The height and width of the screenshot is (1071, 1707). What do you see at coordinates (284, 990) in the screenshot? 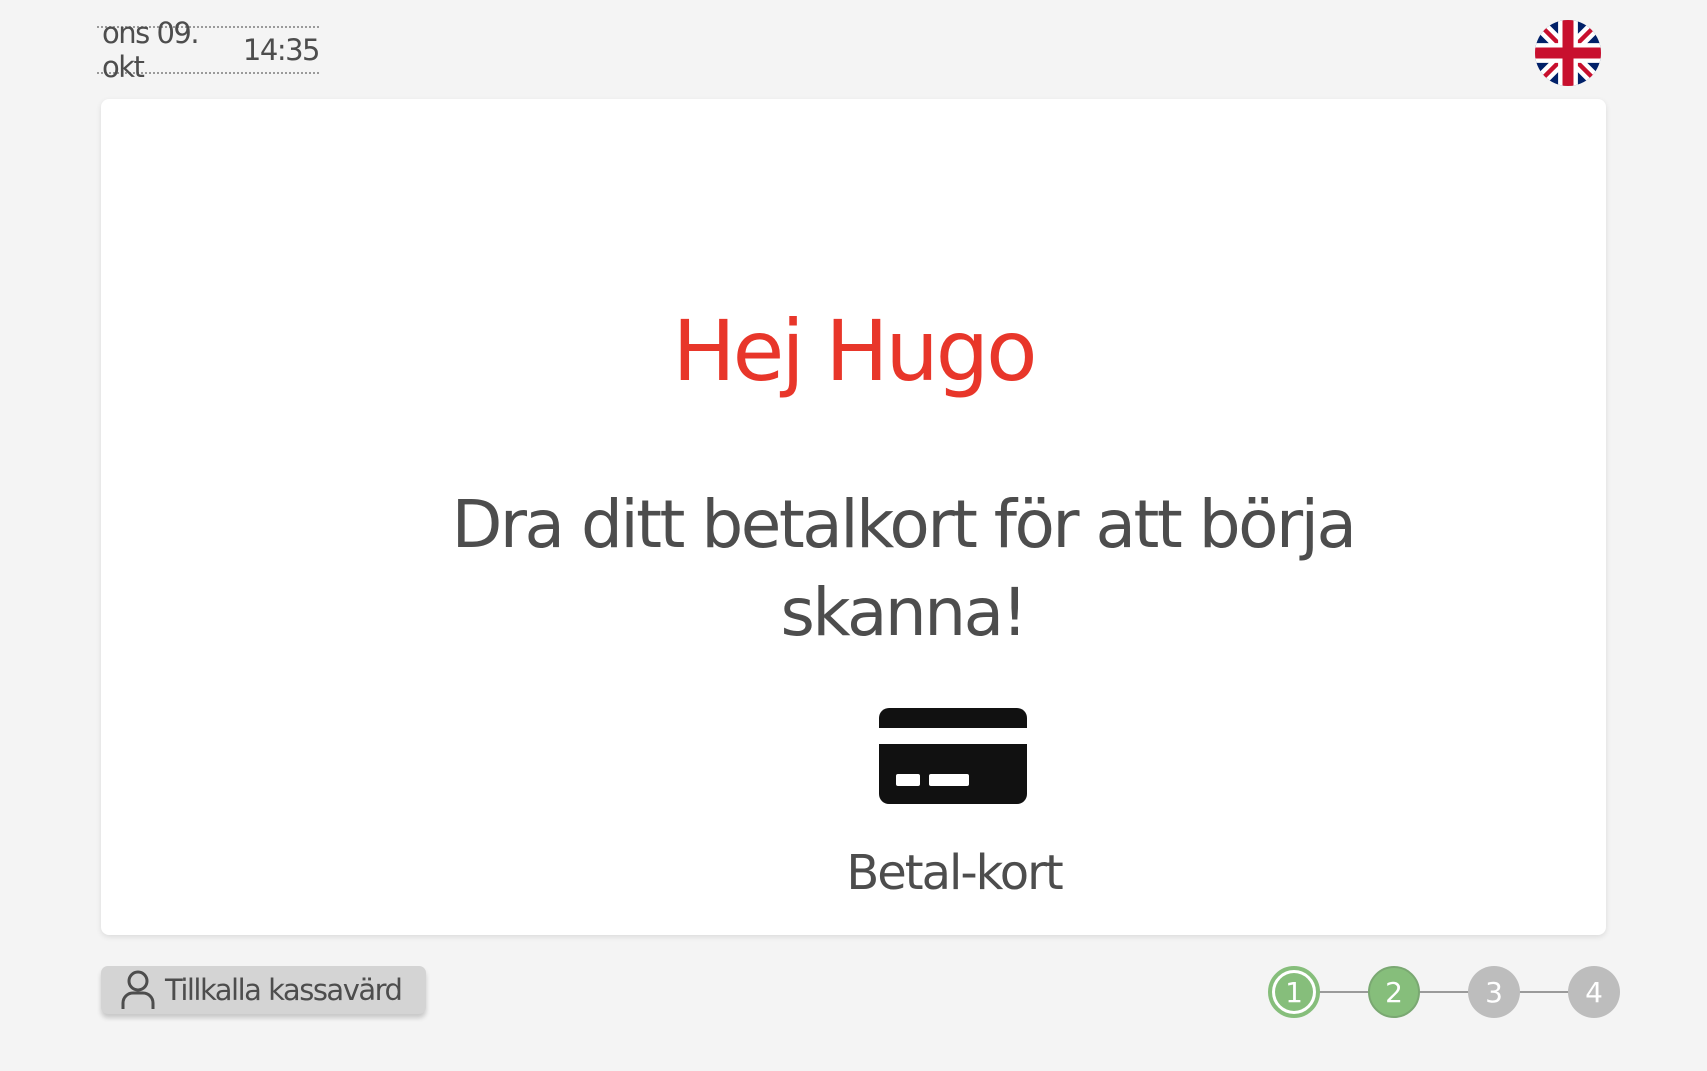
I see `call-attendant-label: Tillkalla kassavärd` at bounding box center [284, 990].